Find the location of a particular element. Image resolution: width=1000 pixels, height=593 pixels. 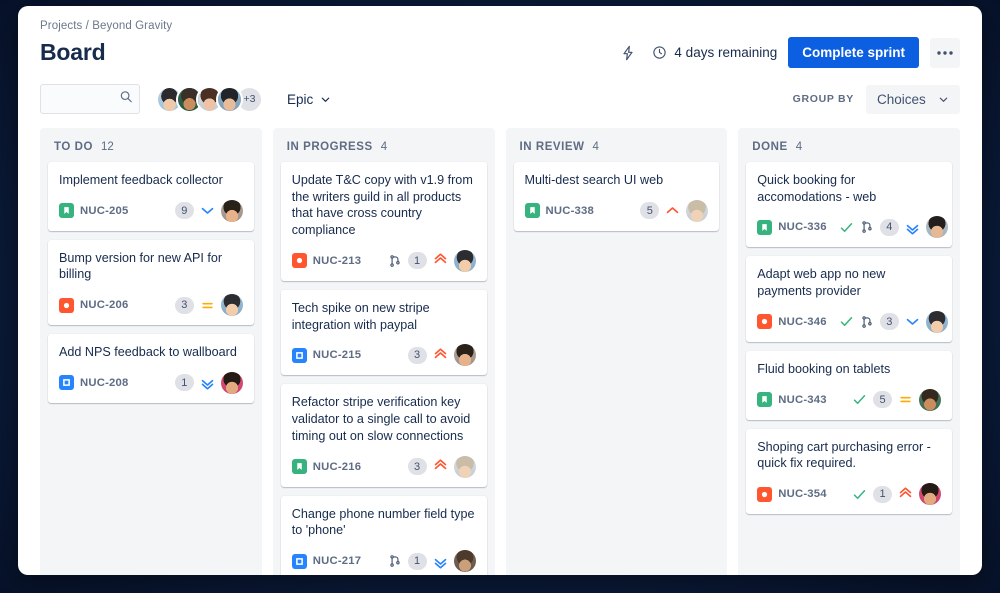

chevron-down-icon is located at coordinates (943, 99).